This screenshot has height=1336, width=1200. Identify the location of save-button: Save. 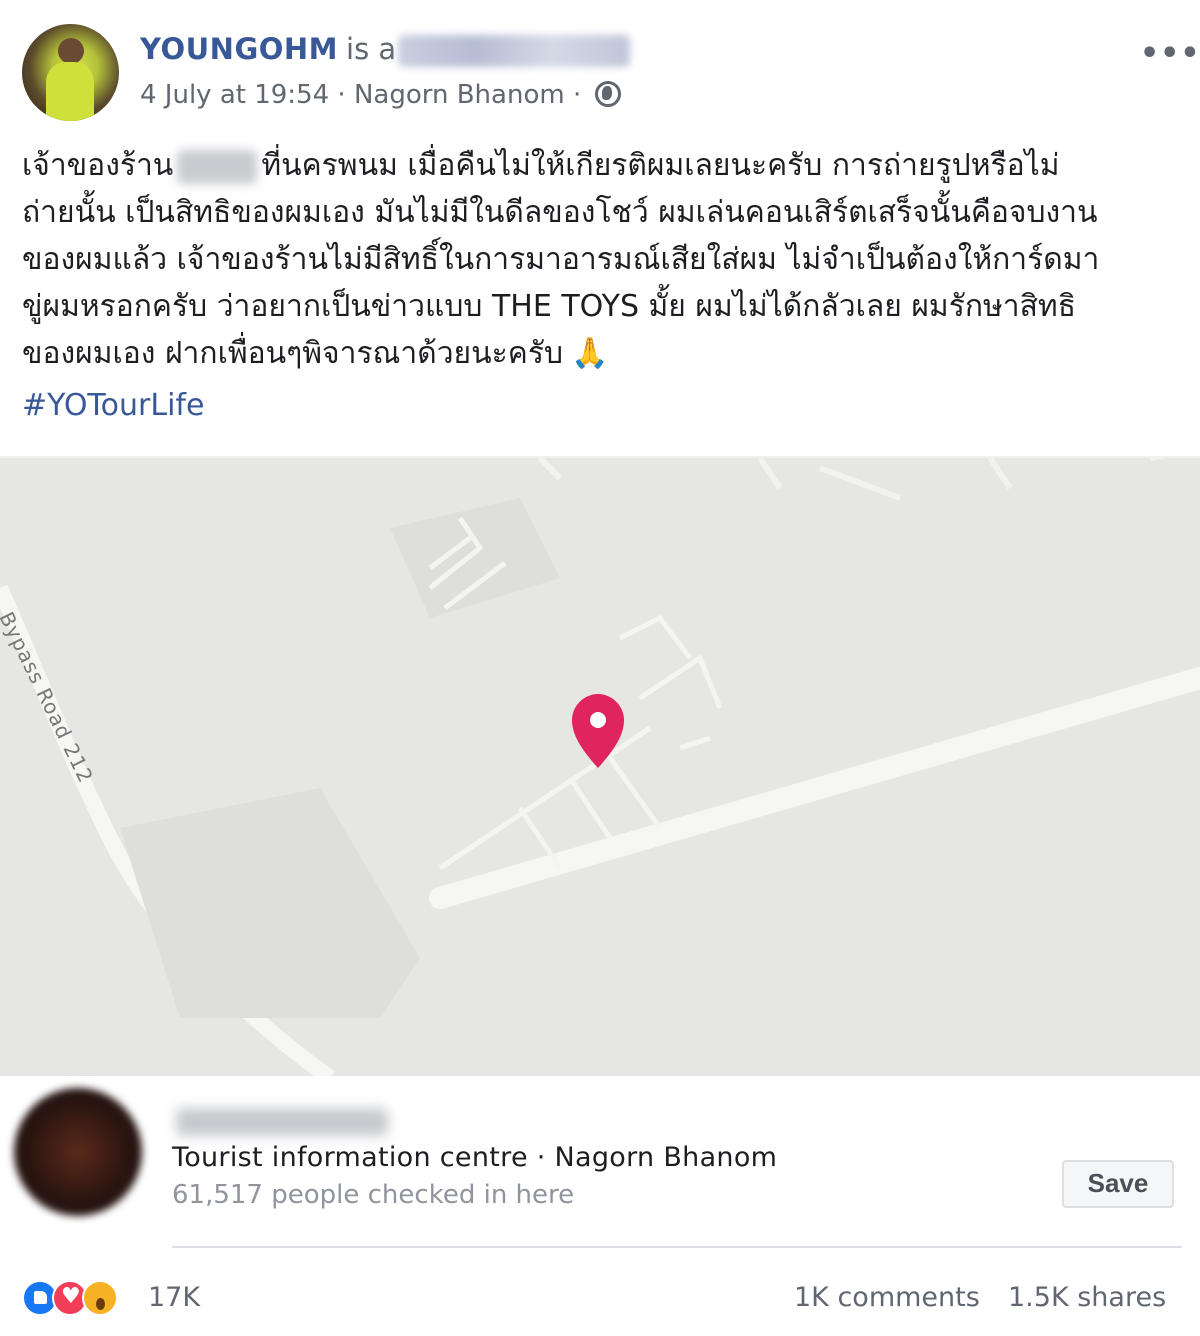
(1118, 1184).